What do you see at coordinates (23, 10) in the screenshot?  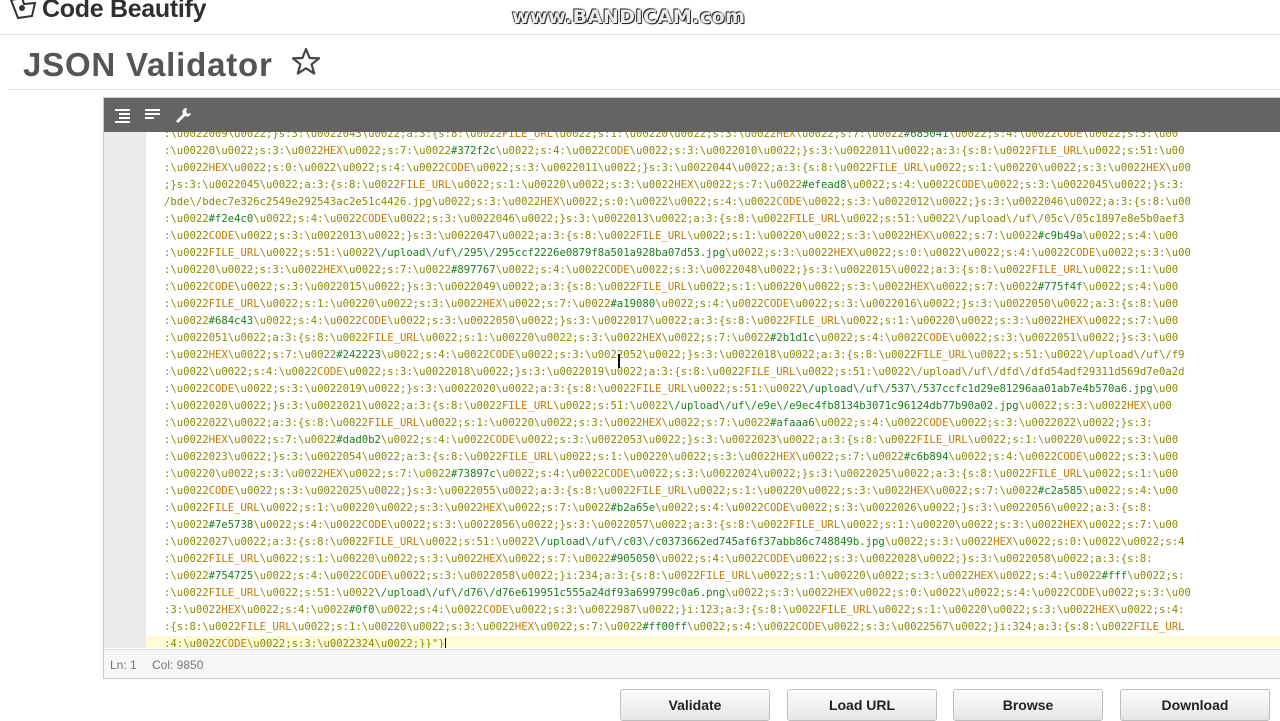 I see `logo-icon` at bounding box center [23, 10].